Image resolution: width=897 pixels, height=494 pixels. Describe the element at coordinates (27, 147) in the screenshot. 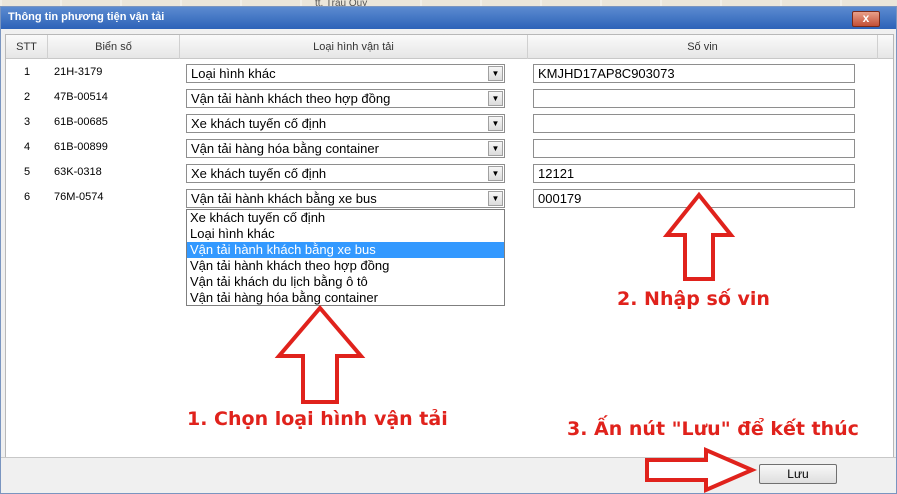

I see `row-stt: 4` at that location.